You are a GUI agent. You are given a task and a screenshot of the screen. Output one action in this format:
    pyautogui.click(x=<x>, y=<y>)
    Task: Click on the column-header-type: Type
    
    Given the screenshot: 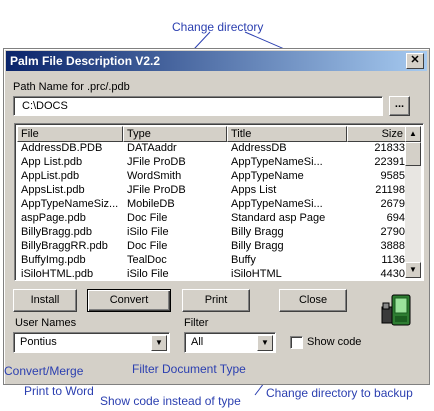 What is the action you would take?
    pyautogui.click(x=175, y=134)
    